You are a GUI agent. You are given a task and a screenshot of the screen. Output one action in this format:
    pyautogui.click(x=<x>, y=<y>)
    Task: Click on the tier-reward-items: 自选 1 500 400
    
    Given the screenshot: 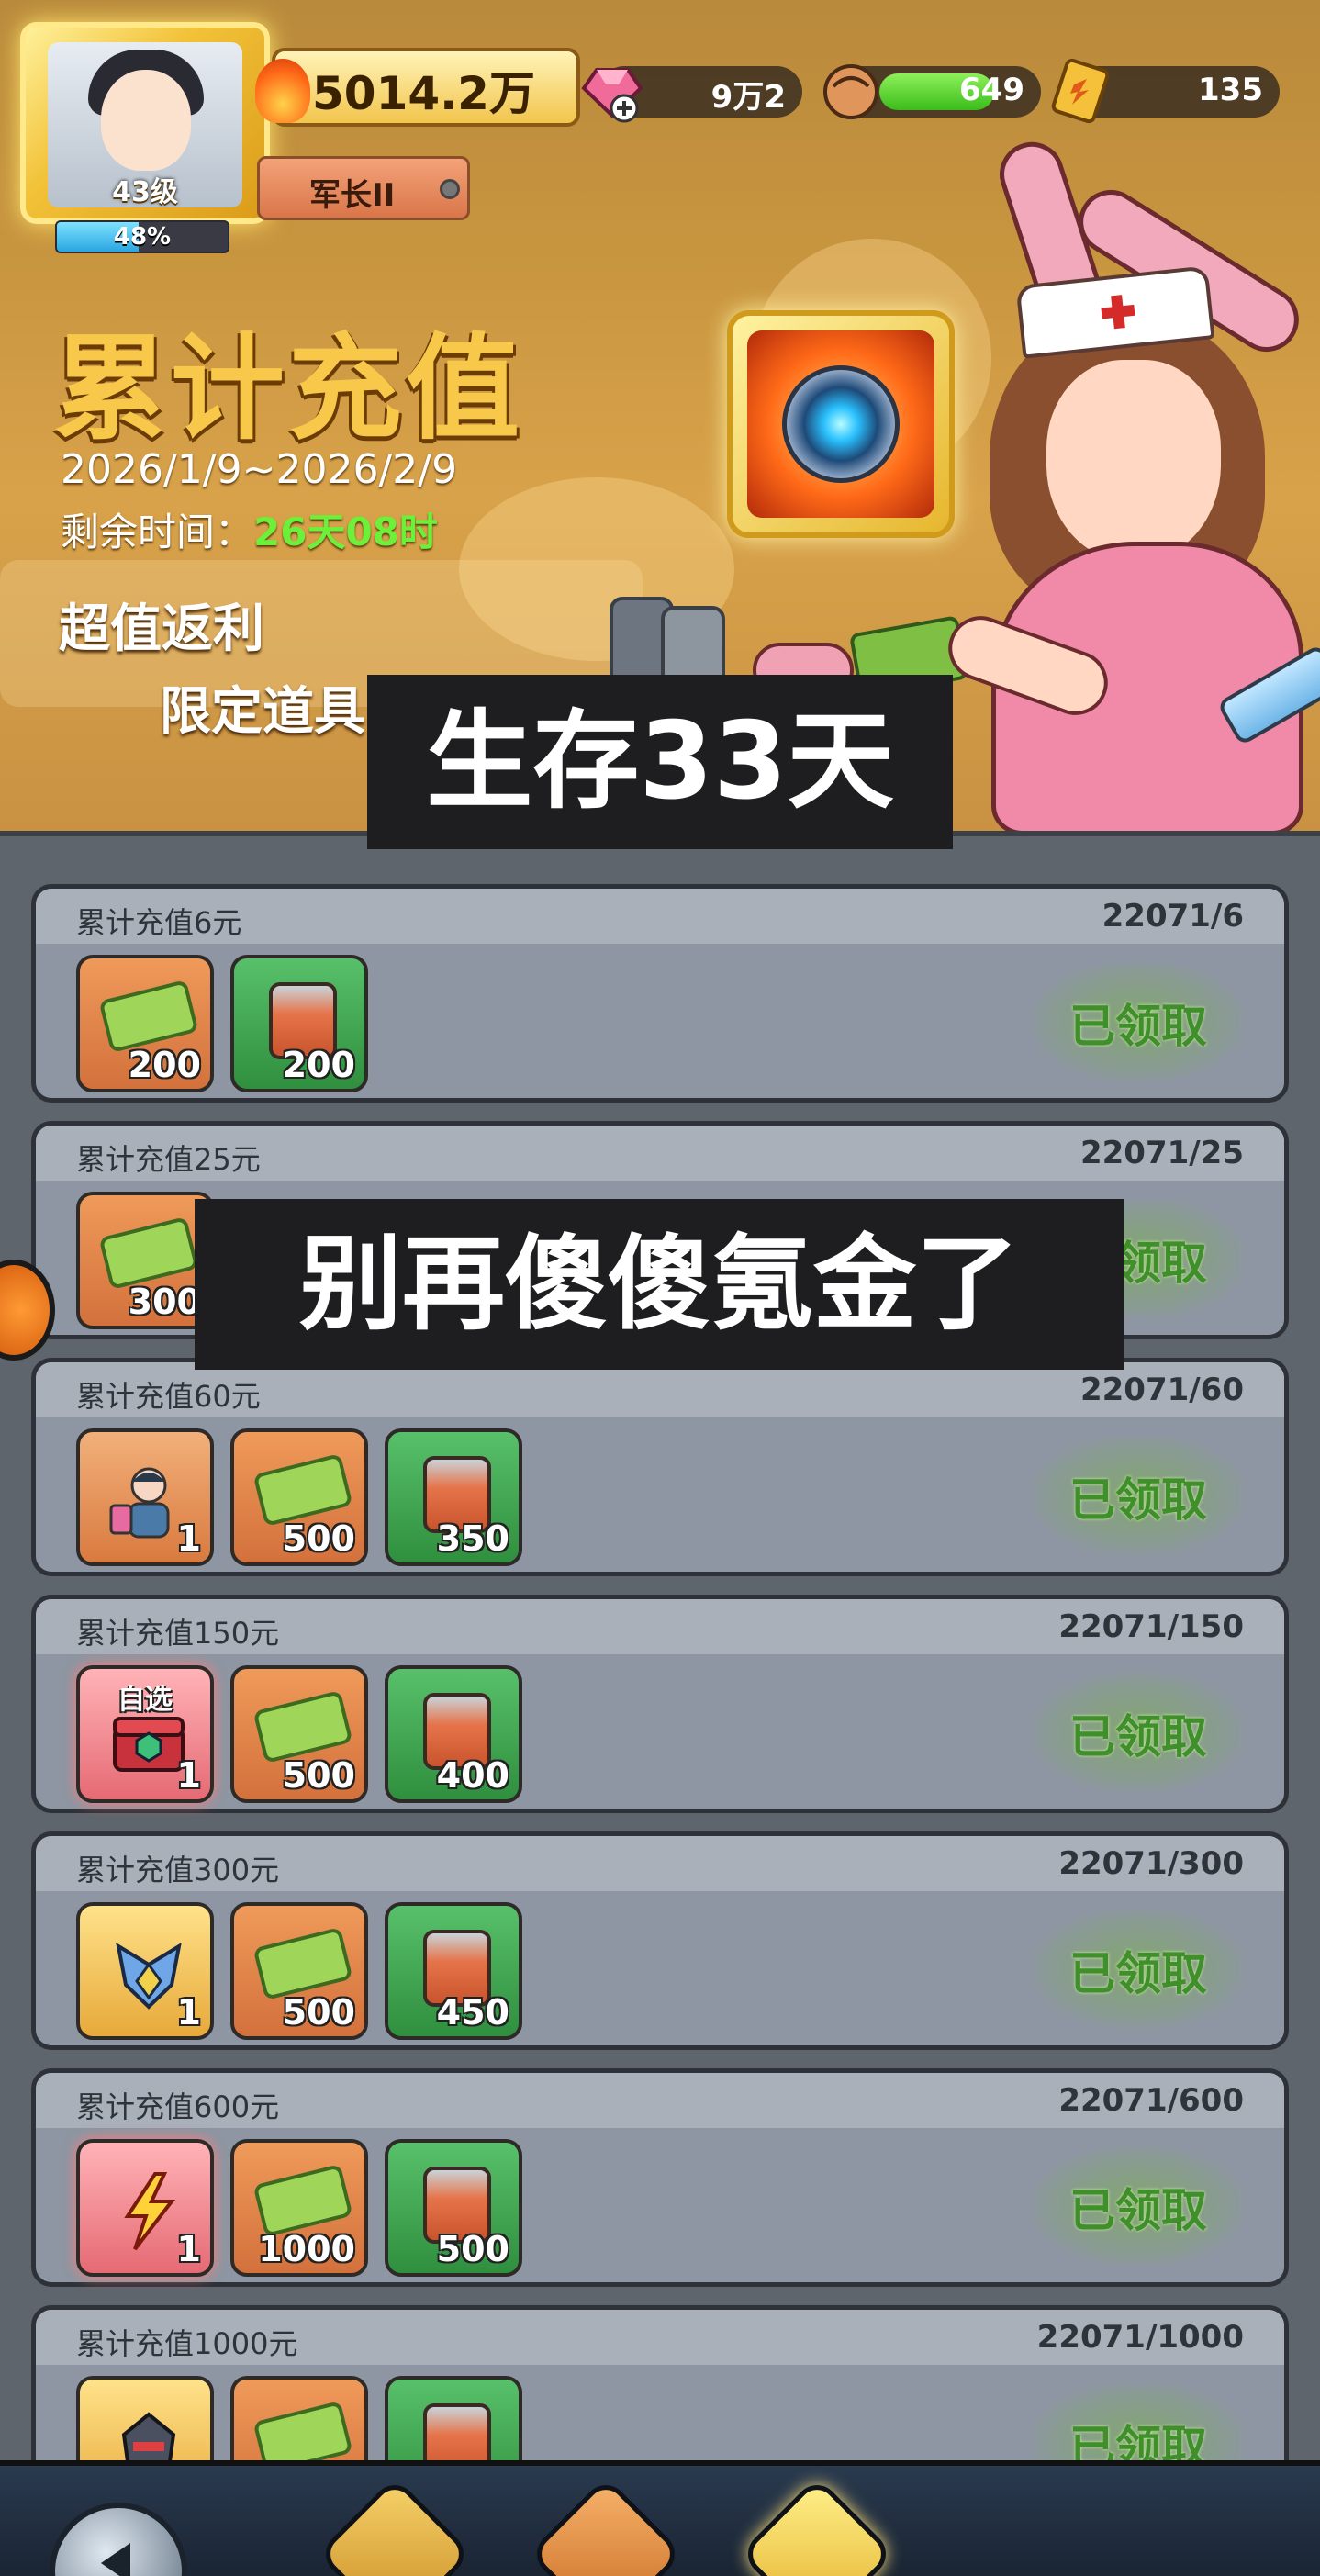 What is the action you would take?
    pyautogui.click(x=299, y=1734)
    